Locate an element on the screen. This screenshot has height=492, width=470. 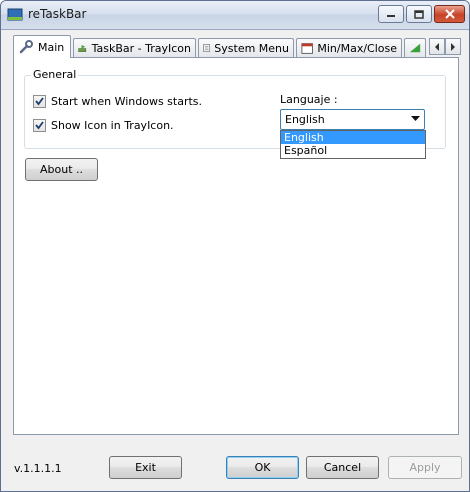
taskbar-arrow-icon is located at coordinates (82, 48).